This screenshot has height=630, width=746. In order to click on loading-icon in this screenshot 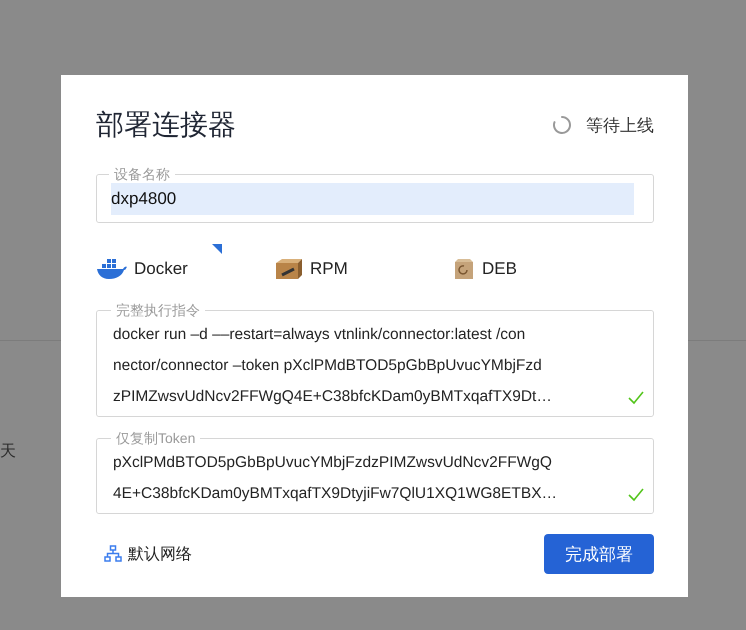, I will do `click(562, 125)`.